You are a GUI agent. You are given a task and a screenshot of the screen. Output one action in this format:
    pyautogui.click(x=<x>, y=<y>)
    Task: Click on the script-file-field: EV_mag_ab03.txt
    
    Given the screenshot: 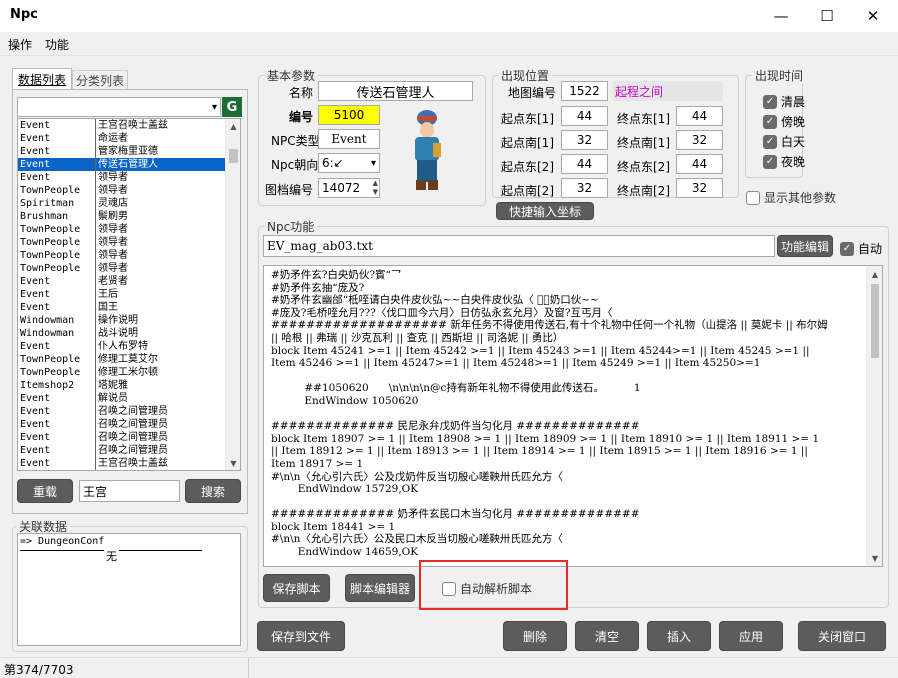 What is the action you would take?
    pyautogui.click(x=519, y=246)
    